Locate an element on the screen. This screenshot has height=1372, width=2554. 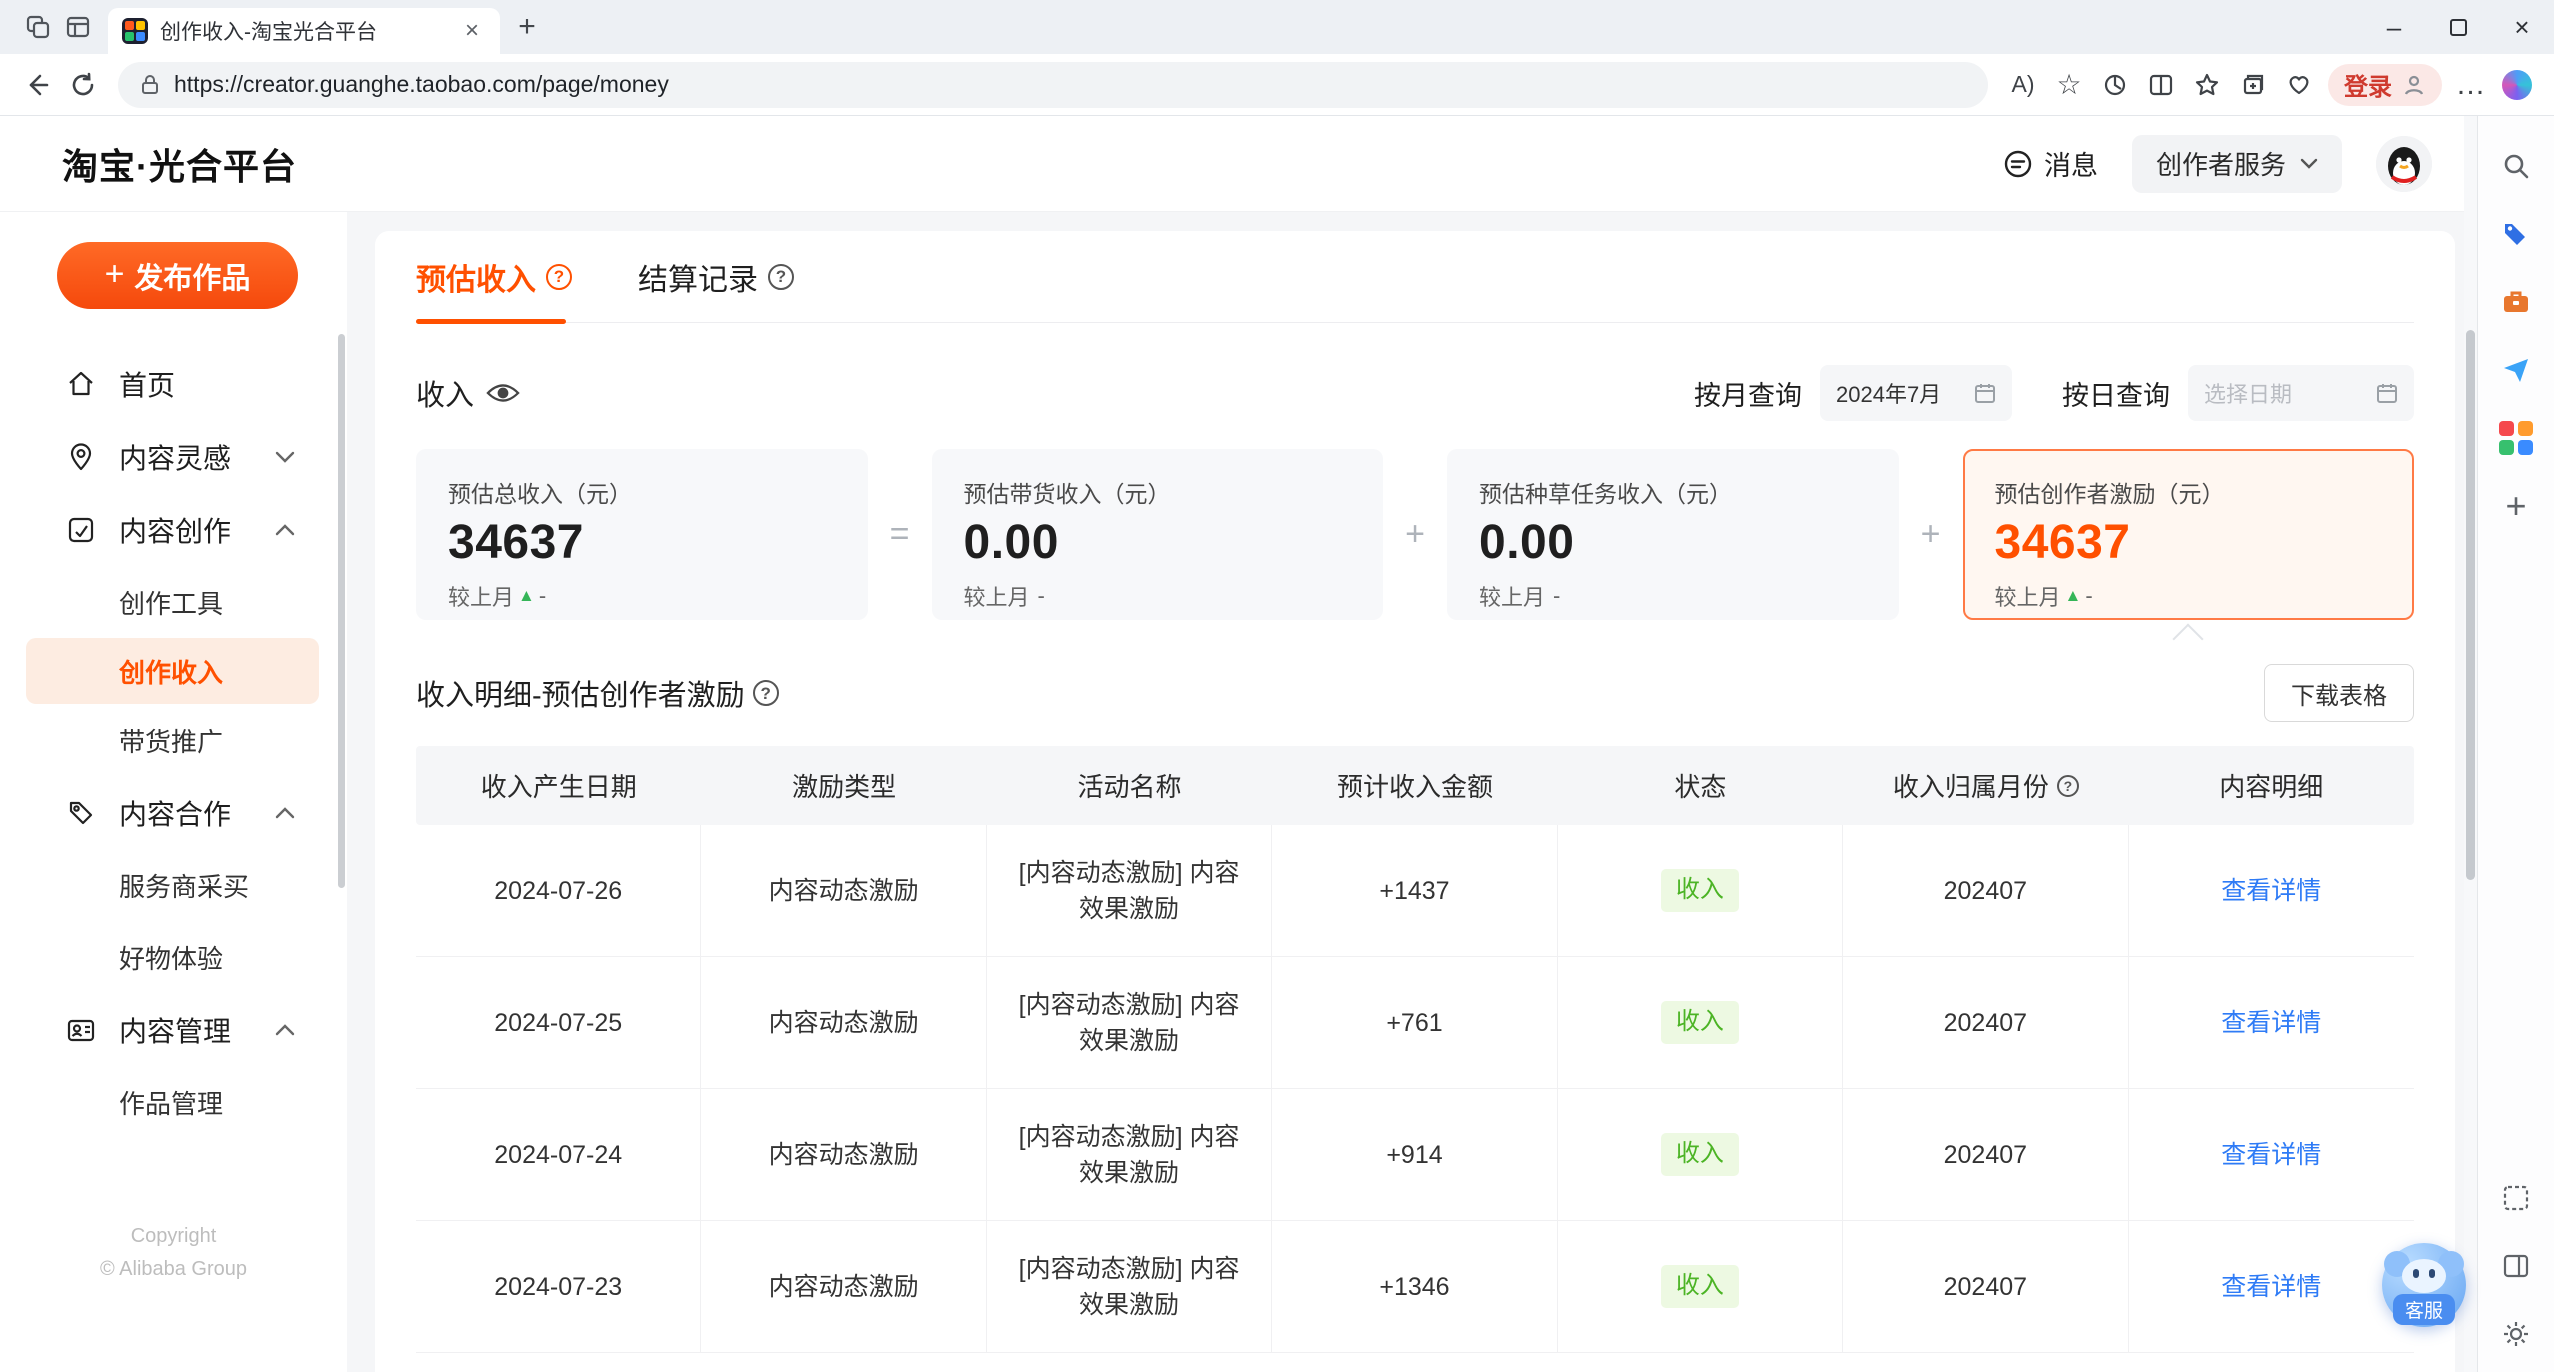
settings-gear-icon is located at coordinates (2516, 1334).